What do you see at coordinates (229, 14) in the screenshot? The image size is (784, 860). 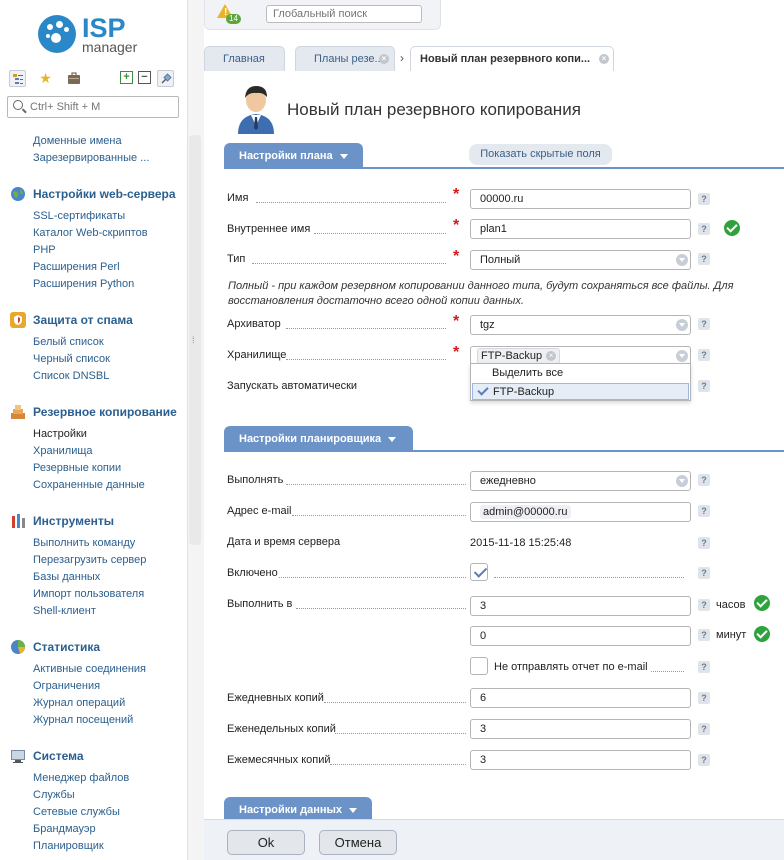 I see `notifications-icon: ! 14` at bounding box center [229, 14].